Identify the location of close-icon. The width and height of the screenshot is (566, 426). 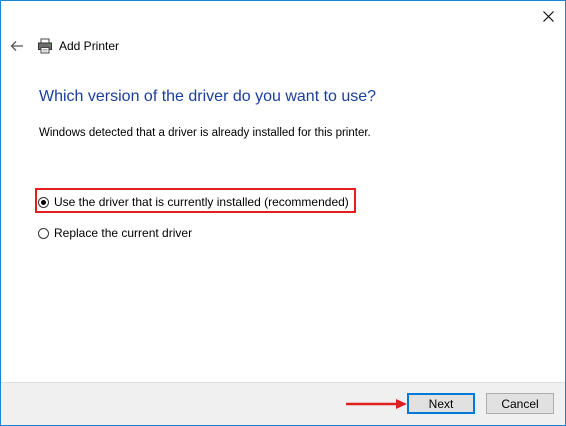
(548, 16).